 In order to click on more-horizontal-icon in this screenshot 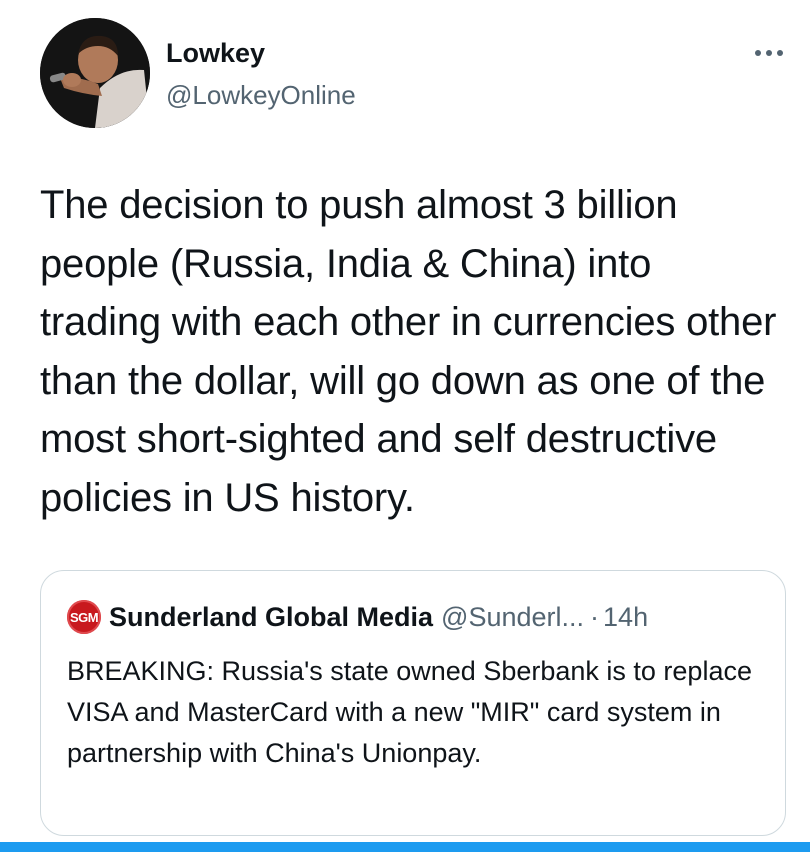, I will do `click(769, 53)`.